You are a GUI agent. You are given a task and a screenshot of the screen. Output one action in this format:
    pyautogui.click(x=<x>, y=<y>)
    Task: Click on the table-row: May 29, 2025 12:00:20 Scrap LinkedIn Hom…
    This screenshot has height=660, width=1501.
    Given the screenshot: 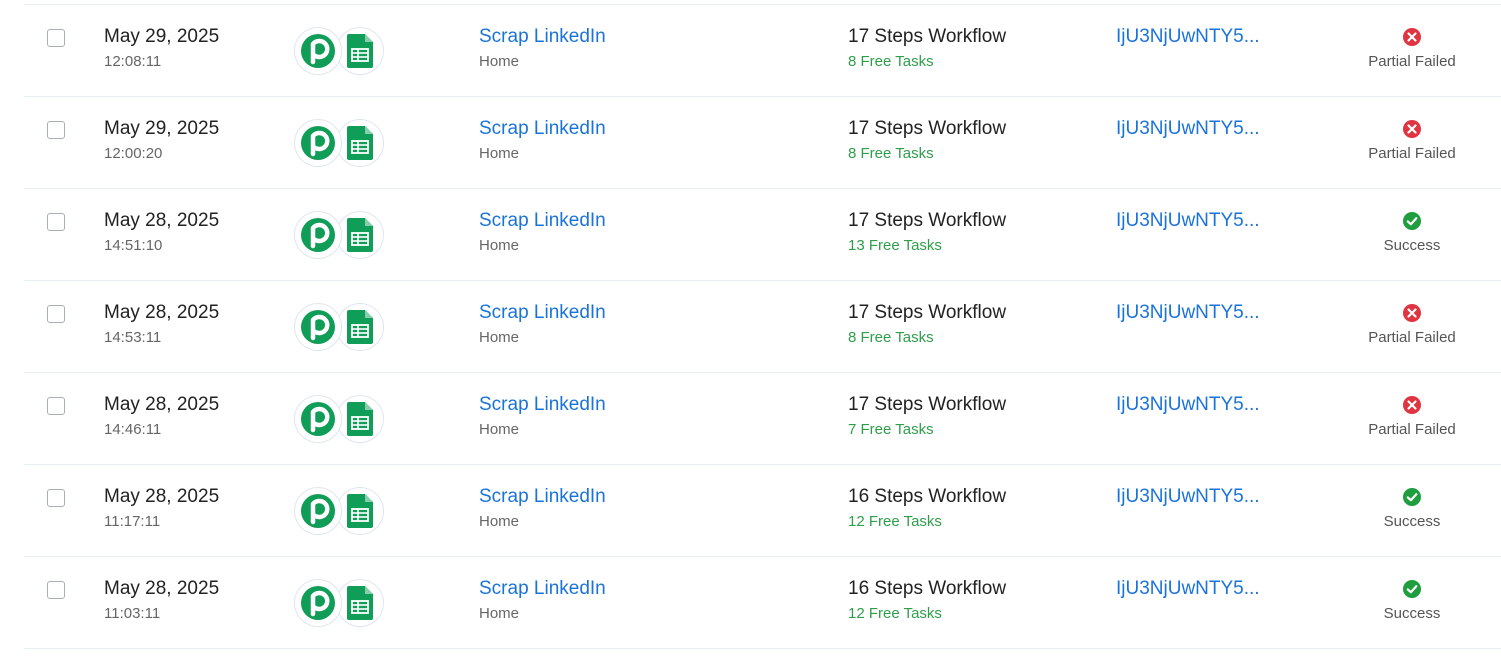 What is the action you would take?
    pyautogui.click(x=750, y=143)
    